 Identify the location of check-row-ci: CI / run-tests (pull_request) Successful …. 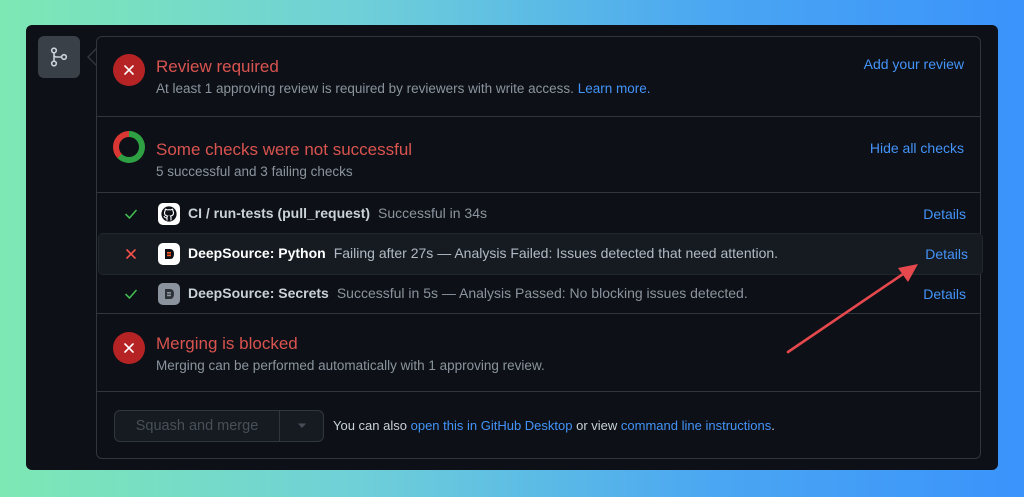
(539, 214).